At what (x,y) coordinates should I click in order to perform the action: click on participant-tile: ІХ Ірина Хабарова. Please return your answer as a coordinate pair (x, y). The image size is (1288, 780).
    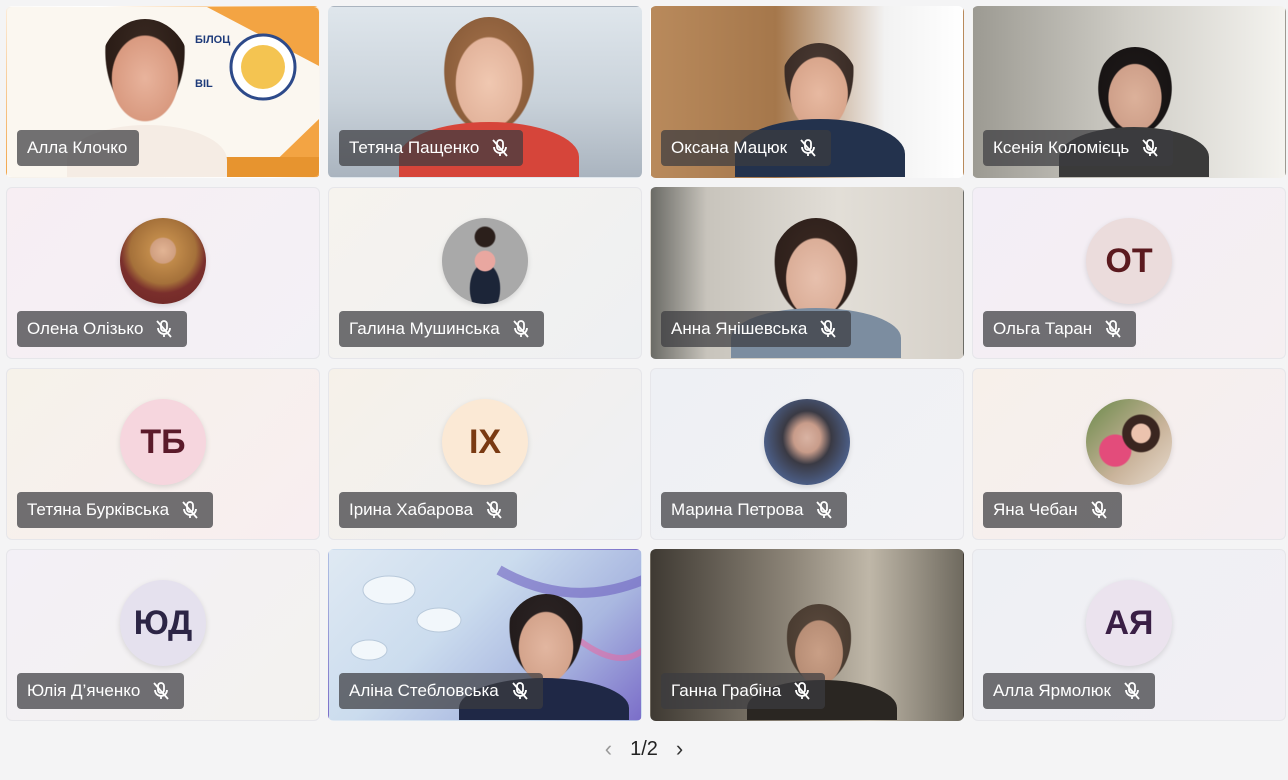
    Looking at the image, I should click on (485, 454).